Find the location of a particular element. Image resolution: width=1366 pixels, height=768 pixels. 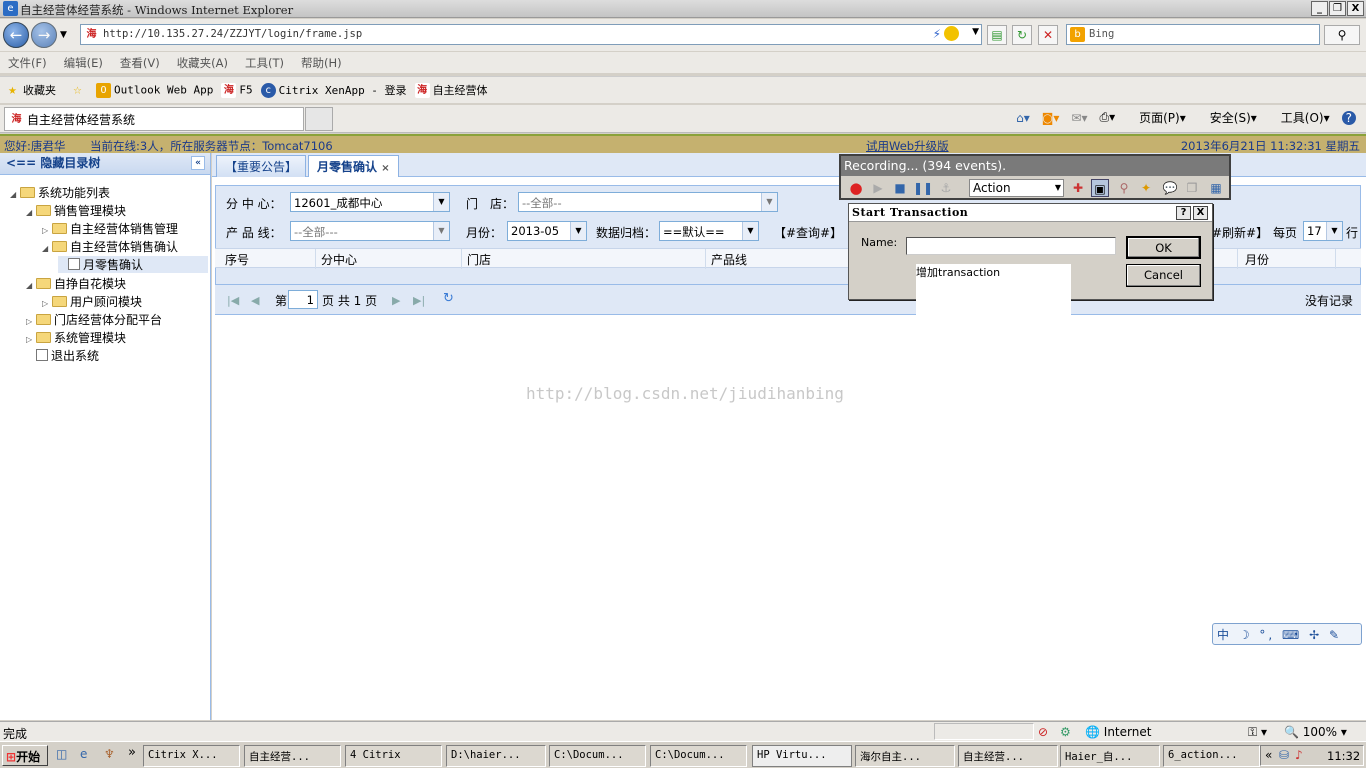

tools-menu: 工具(O)▾ is located at coordinates (1299, 117).